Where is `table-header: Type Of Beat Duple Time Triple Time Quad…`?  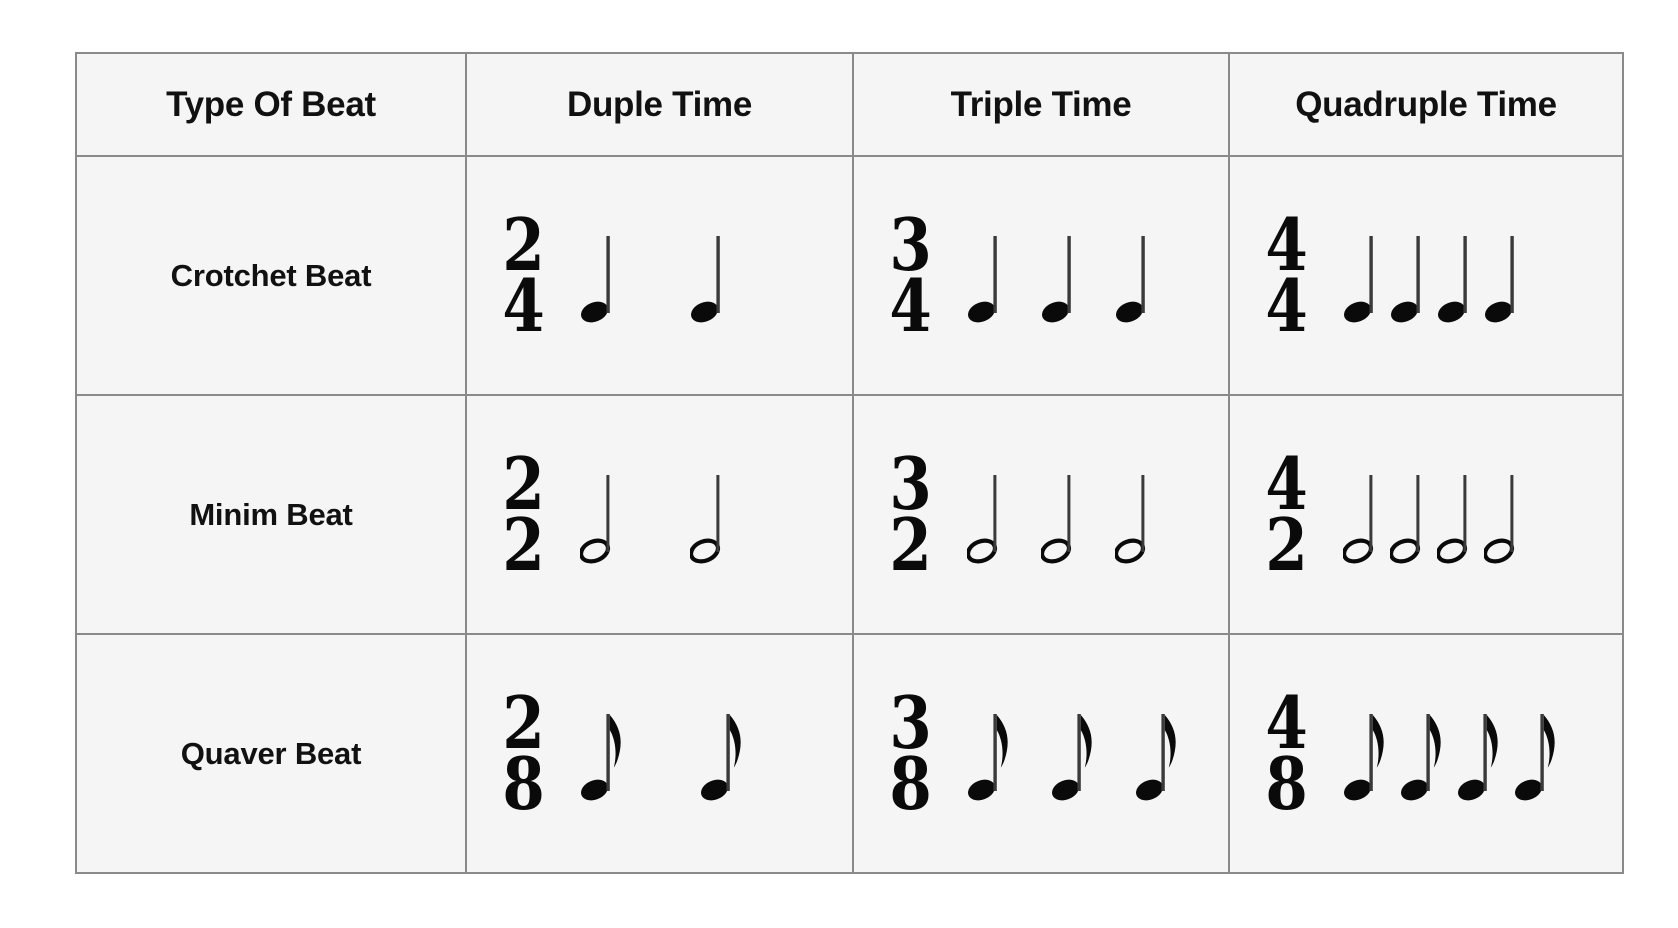 table-header: Type Of Beat Duple Time Triple Time Quad… is located at coordinates (849, 104).